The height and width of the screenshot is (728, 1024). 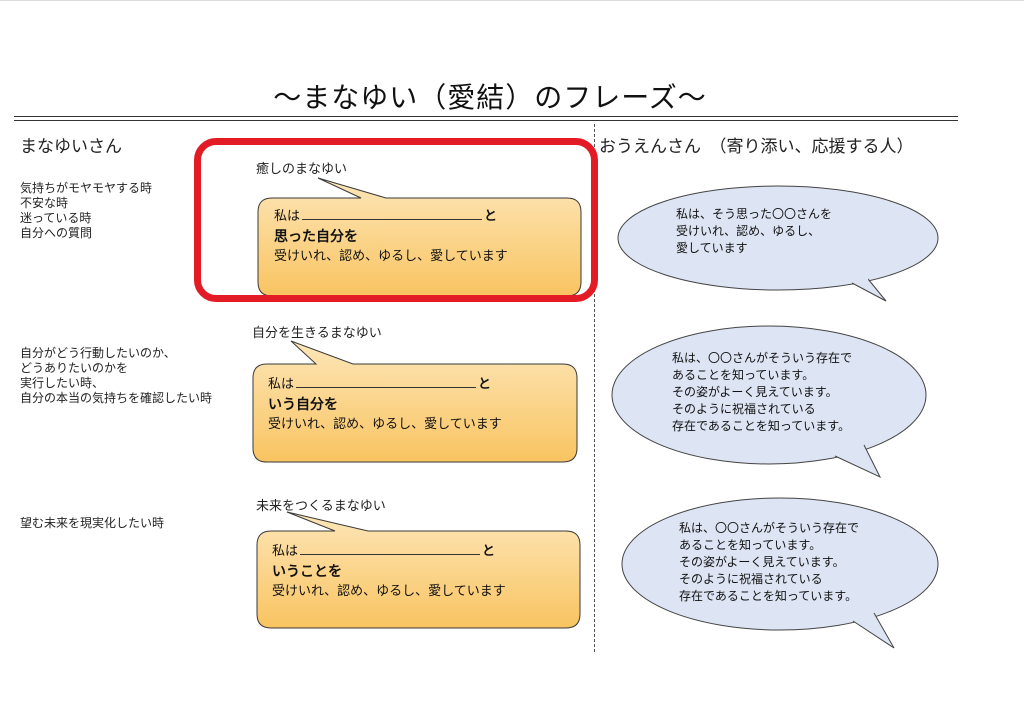 What do you see at coordinates (56, 233) in the screenshot?
I see `situation-line: 自分への質問` at bounding box center [56, 233].